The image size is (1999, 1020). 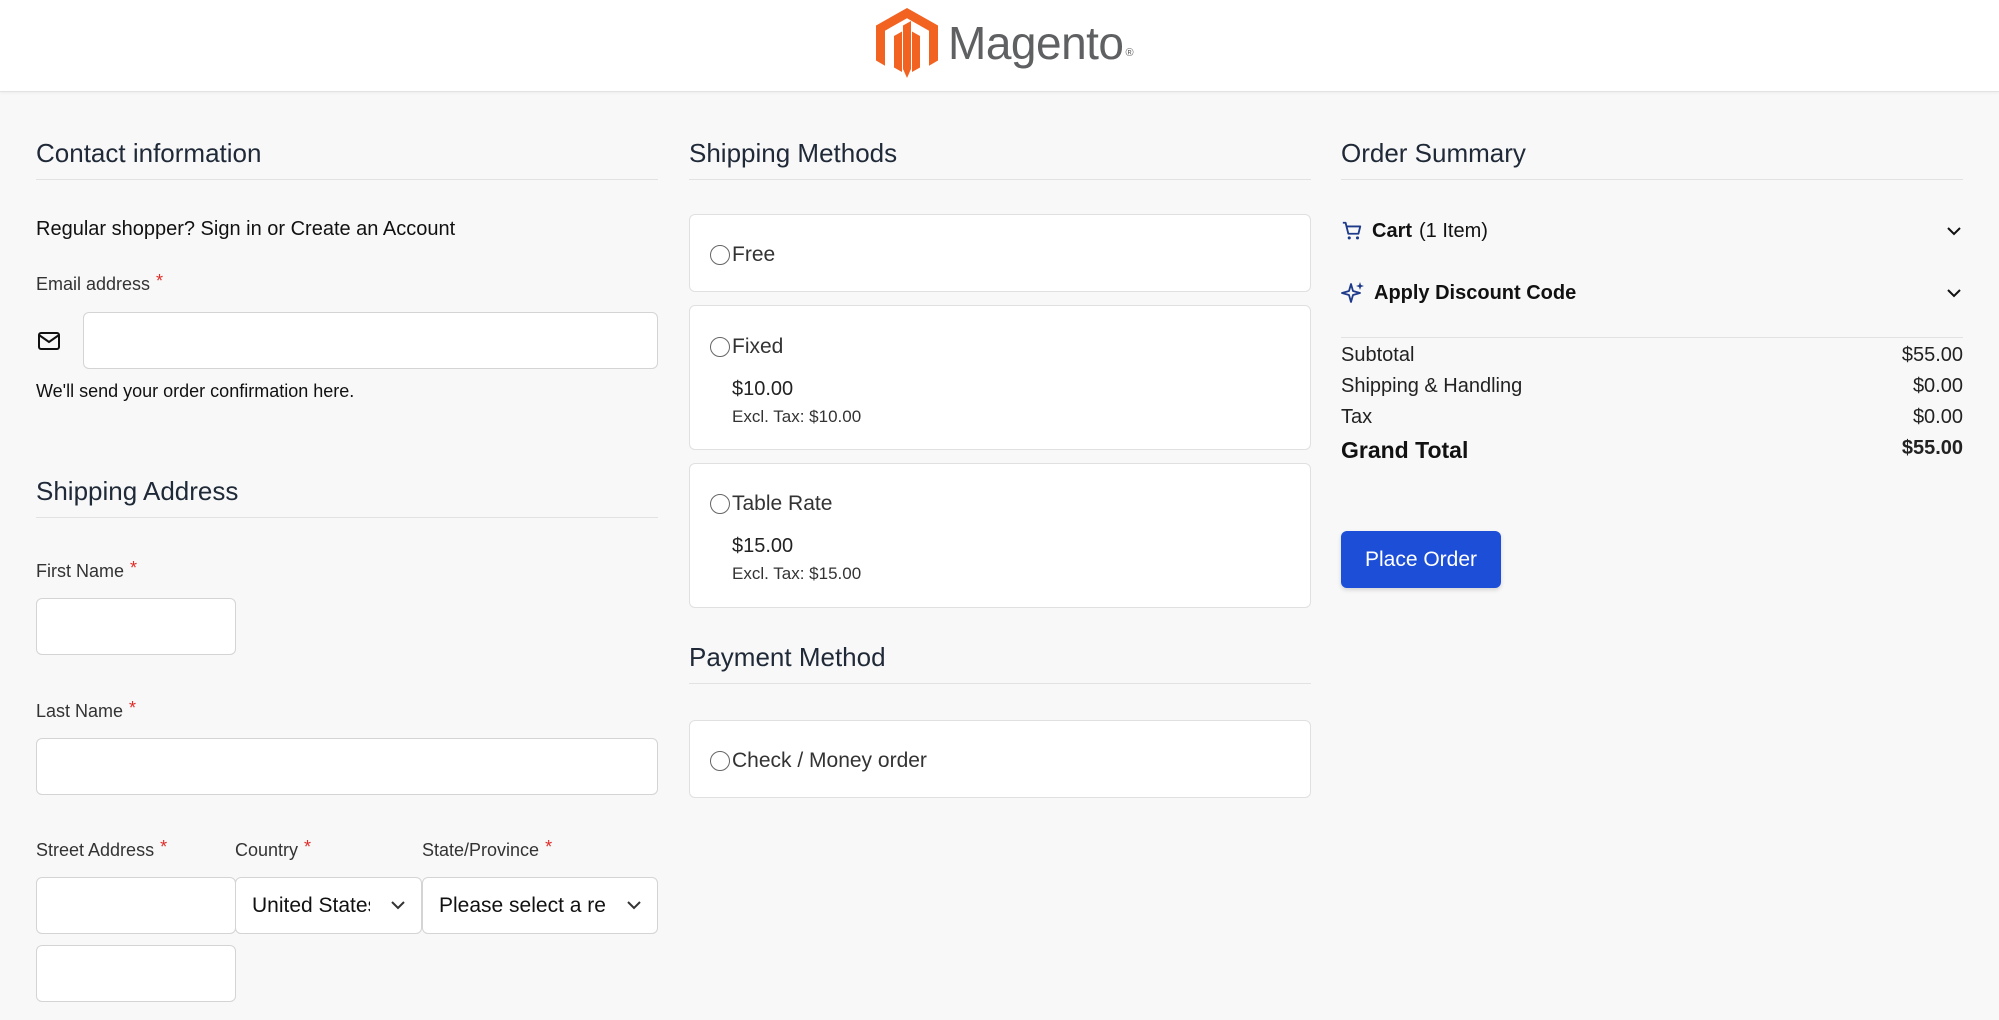 What do you see at coordinates (1652, 337) in the screenshot?
I see `summary-divider` at bounding box center [1652, 337].